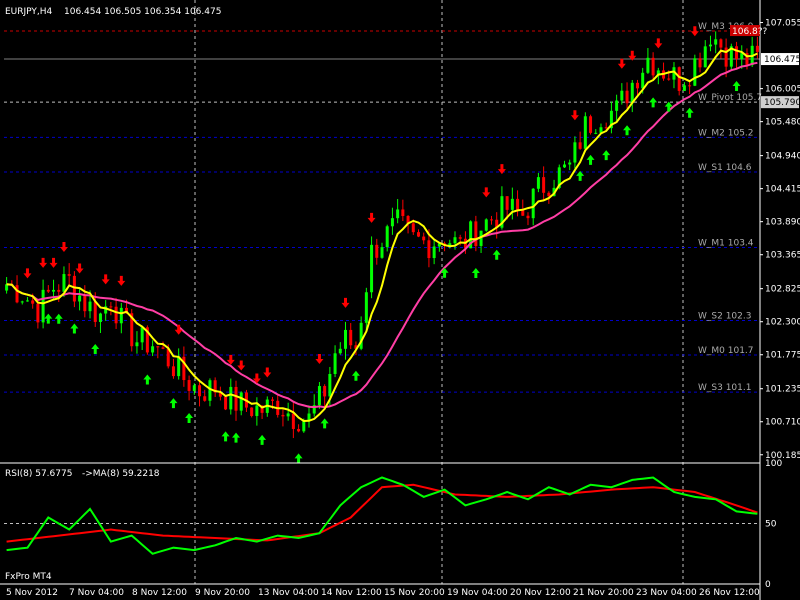 The height and width of the screenshot is (600, 800). What do you see at coordinates (782, 323) in the screenshot?
I see `price-tick-label: 102.300` at bounding box center [782, 323].